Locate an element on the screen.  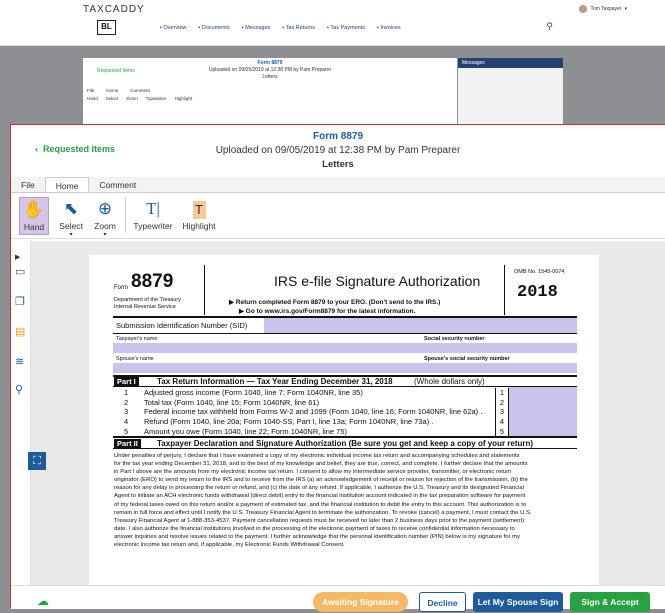
left-sidebar: ▶ ▭ ❐ ▤ ≋ ⚲ is located at coordinates (21, 413).